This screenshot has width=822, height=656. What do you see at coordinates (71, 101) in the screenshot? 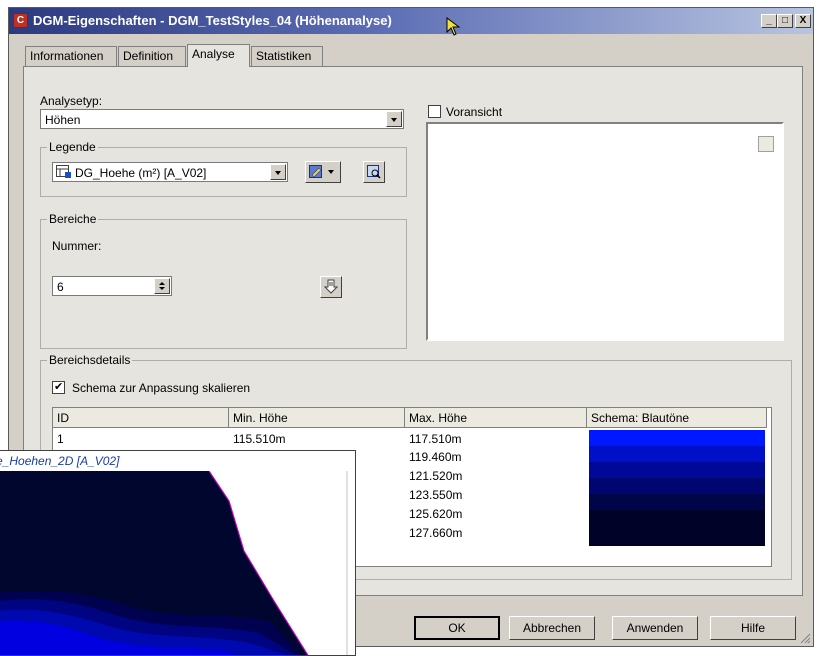
I see `analysetyp-label: Analysetyp:` at bounding box center [71, 101].